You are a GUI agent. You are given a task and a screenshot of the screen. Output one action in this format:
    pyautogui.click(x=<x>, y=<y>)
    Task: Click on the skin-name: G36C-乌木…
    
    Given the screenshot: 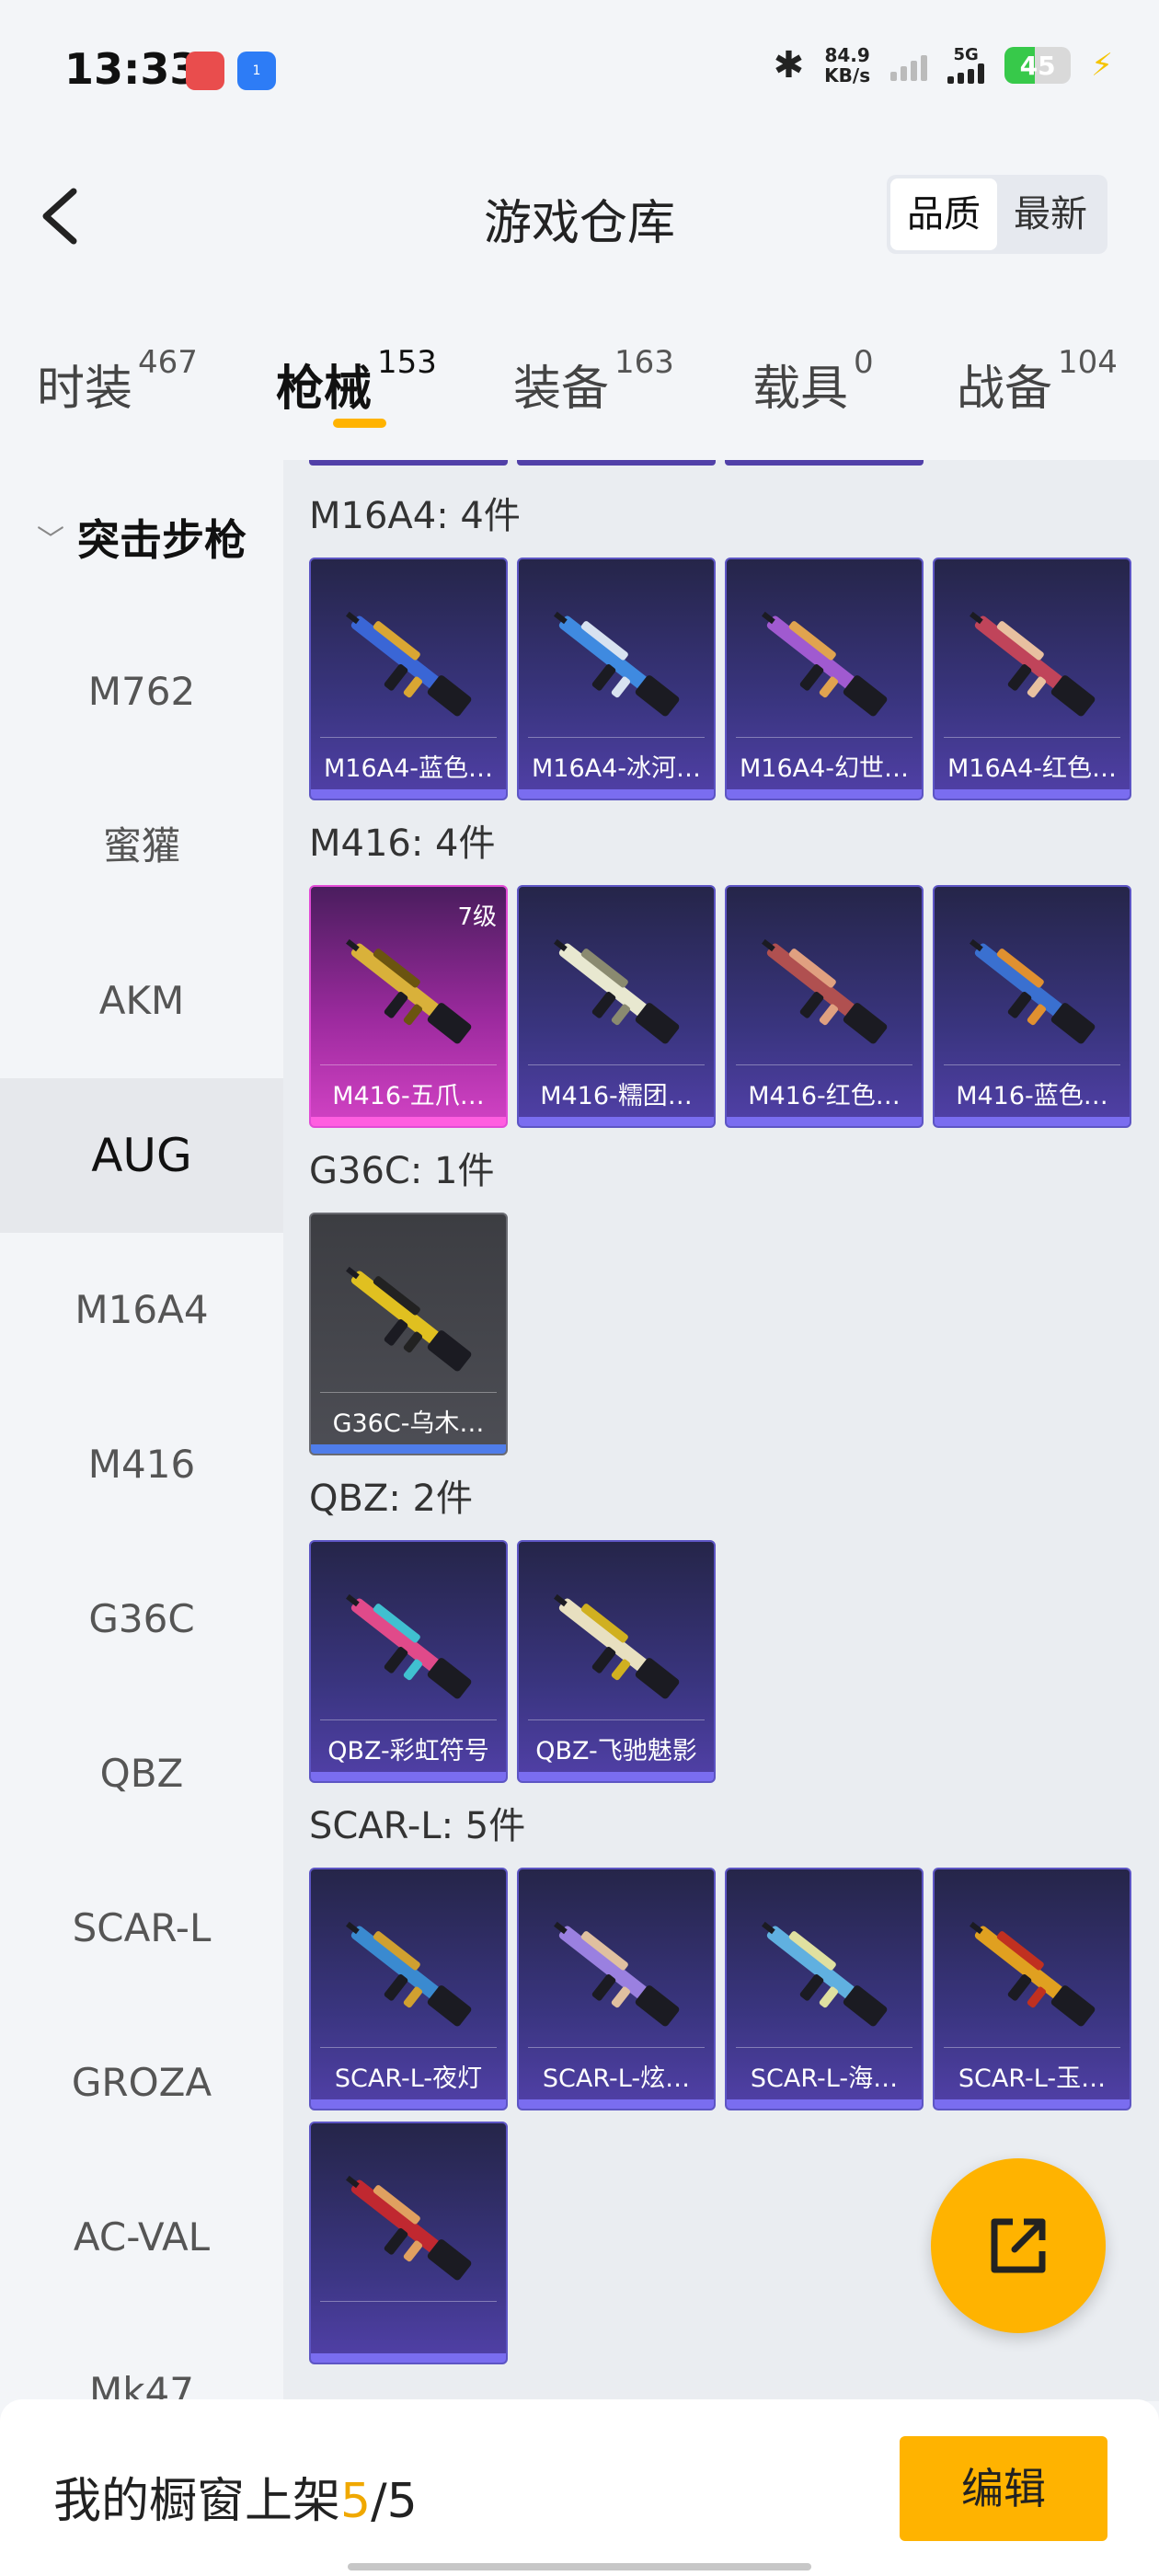 What is the action you would take?
    pyautogui.click(x=408, y=1423)
    